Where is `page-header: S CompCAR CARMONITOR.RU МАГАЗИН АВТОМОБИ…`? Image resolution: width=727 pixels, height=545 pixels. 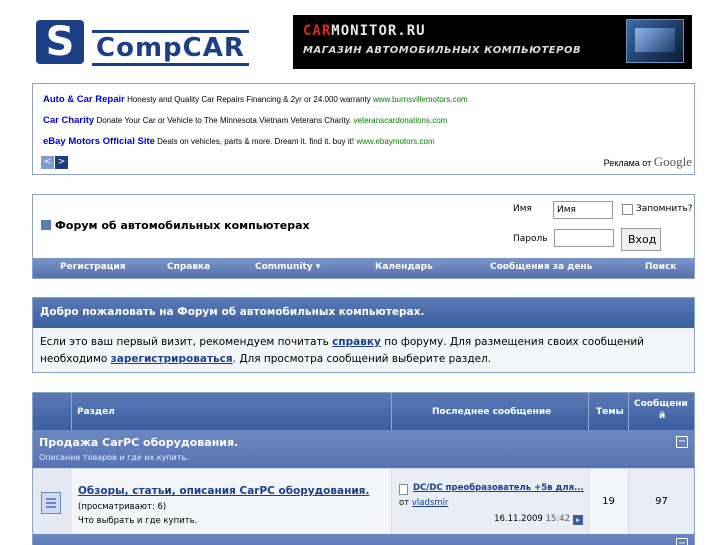 page-header: S CompCAR CARMONITOR.RU МАГАЗИН АВТОМОБИ… is located at coordinates (363, 40).